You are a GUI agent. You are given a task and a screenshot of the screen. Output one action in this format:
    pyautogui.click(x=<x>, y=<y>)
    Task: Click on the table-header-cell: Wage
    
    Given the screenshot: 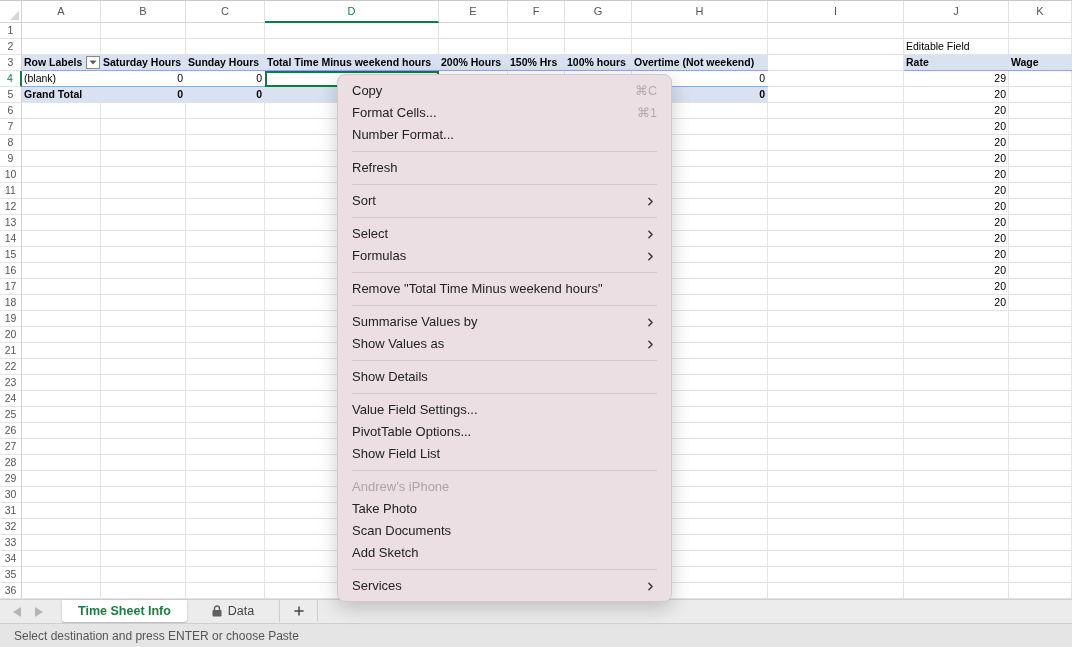 What is the action you would take?
    pyautogui.click(x=1040, y=63)
    